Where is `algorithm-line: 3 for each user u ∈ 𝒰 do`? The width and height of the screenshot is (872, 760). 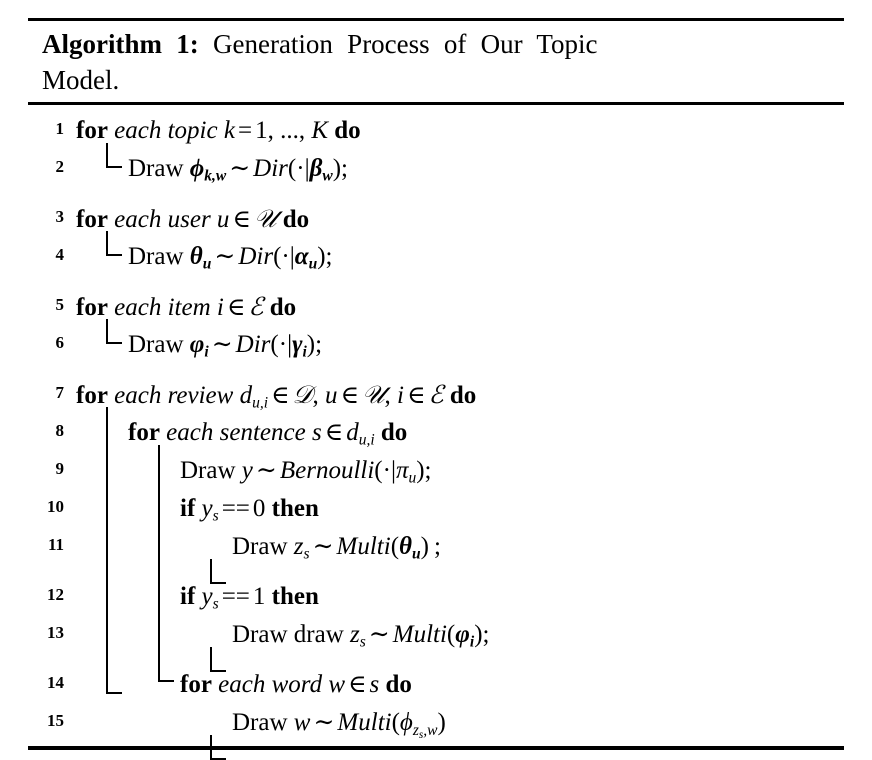
algorithm-line: 3 for each user u ∈ 𝒰 do is located at coordinates (436, 219).